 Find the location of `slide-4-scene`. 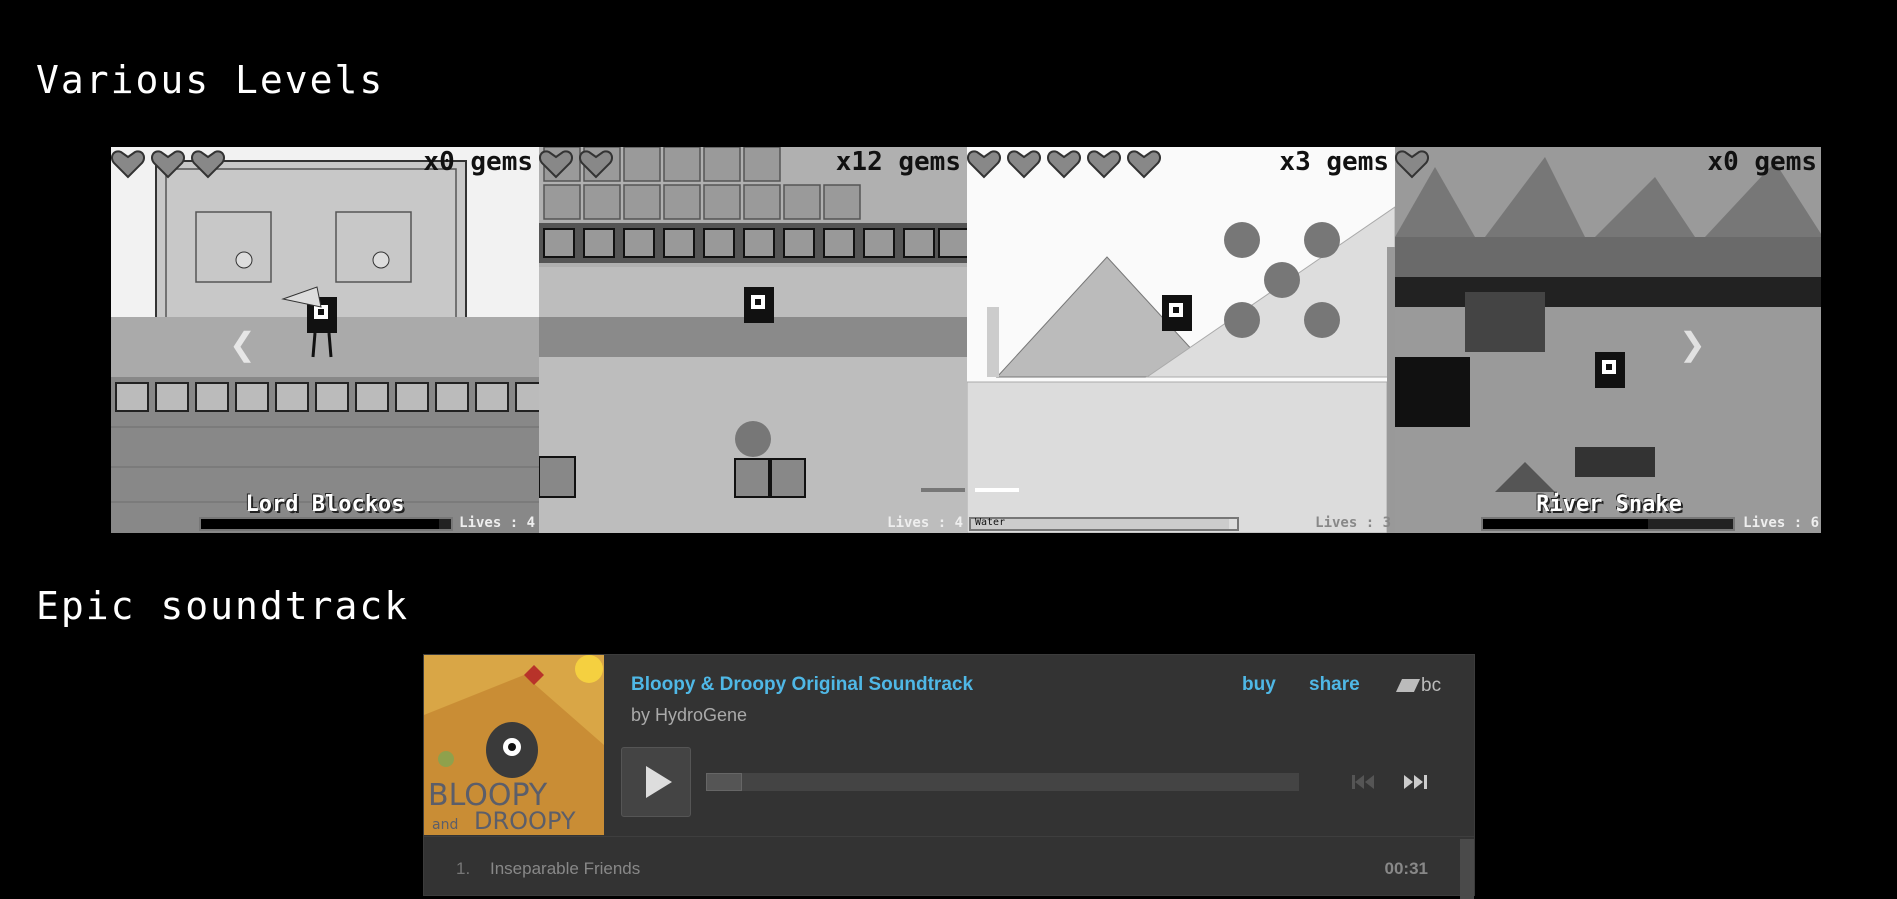

slide-4-scene is located at coordinates (1608, 340).